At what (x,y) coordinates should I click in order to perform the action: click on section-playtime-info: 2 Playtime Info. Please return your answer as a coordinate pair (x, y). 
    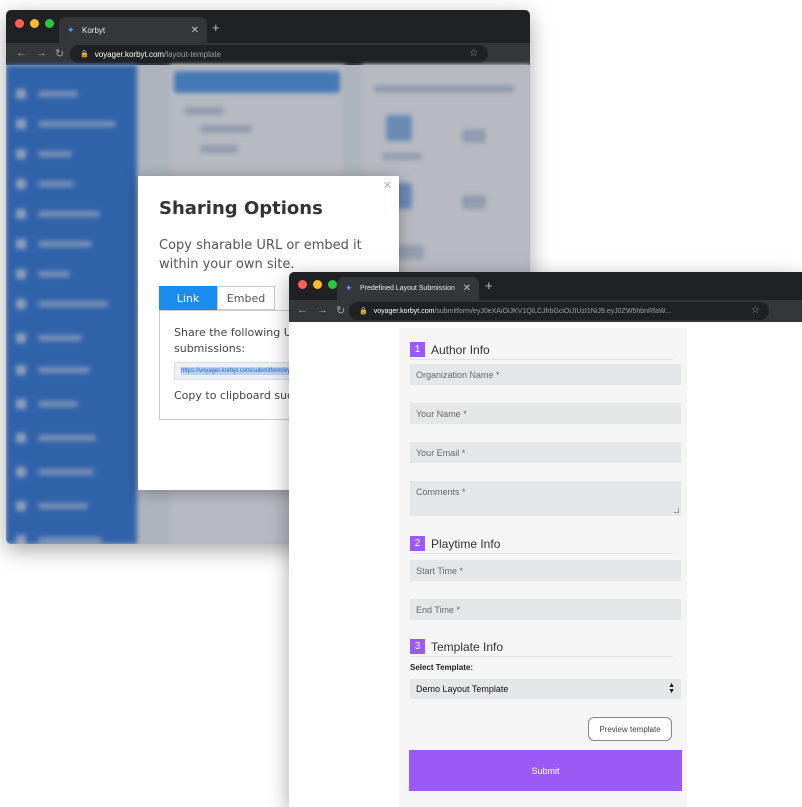
    Looking at the image, I should click on (541, 544).